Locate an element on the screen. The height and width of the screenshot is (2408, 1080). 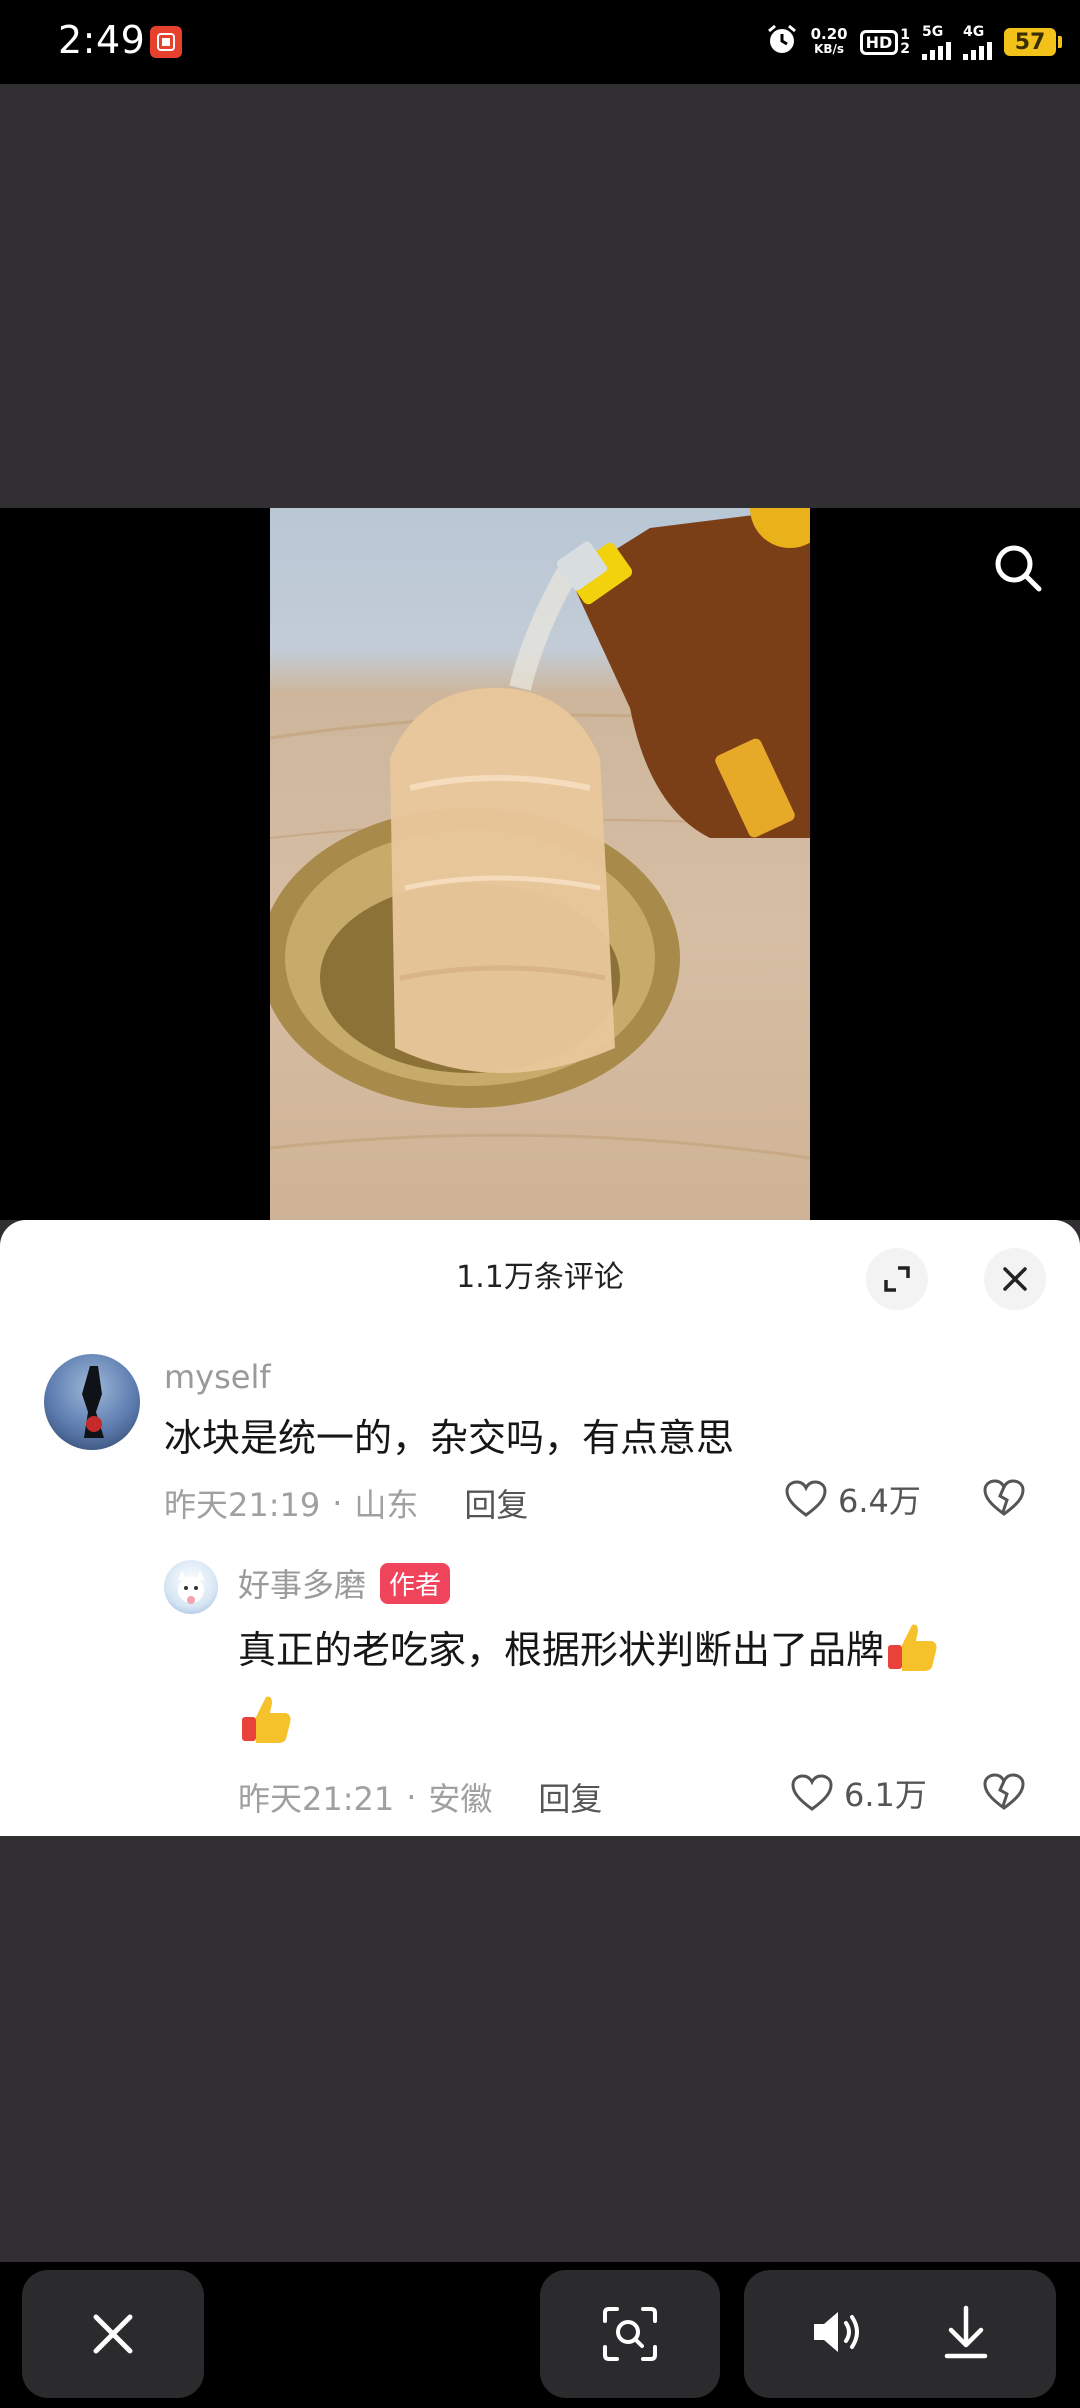
close-comments-button is located at coordinates (1015, 1279).